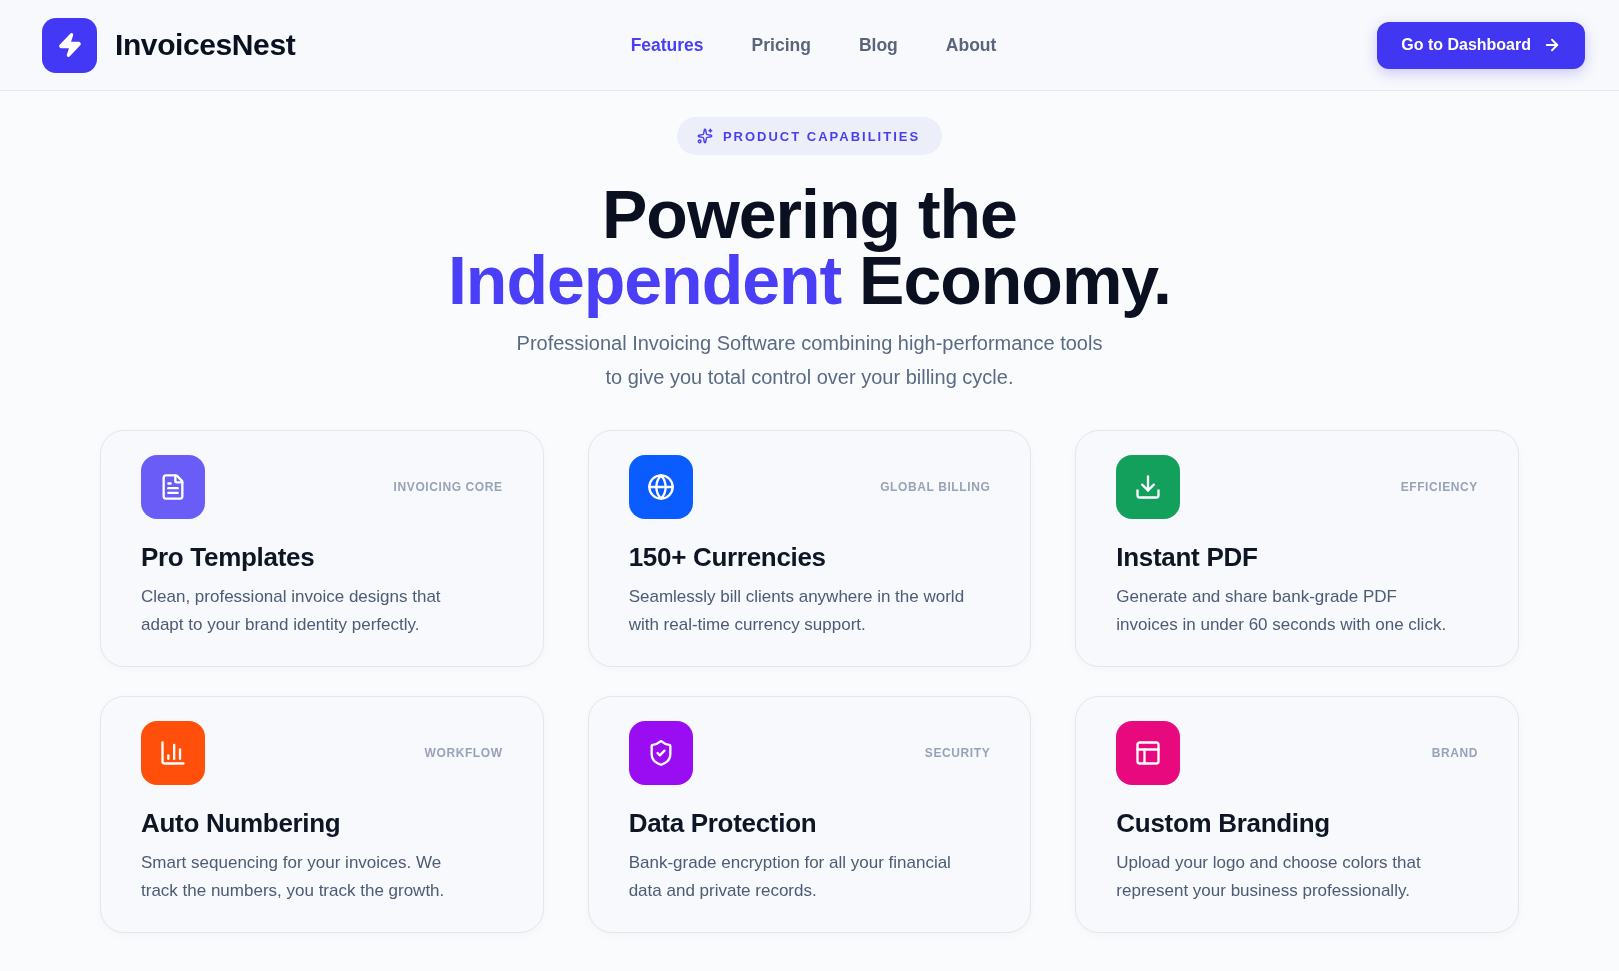  Describe the element at coordinates (723, 823) in the screenshot. I see `feature-title: Data Protection` at that location.